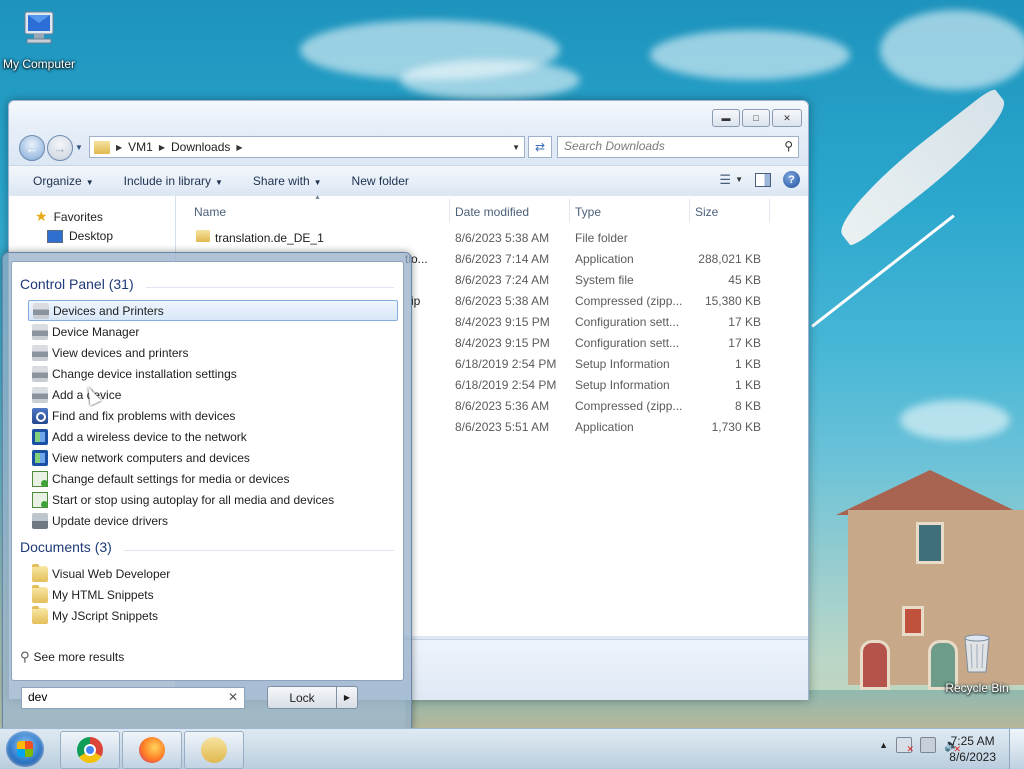 This screenshot has height=769, width=1024. What do you see at coordinates (726, 118) in the screenshot?
I see `minimize-button: ▬` at bounding box center [726, 118].